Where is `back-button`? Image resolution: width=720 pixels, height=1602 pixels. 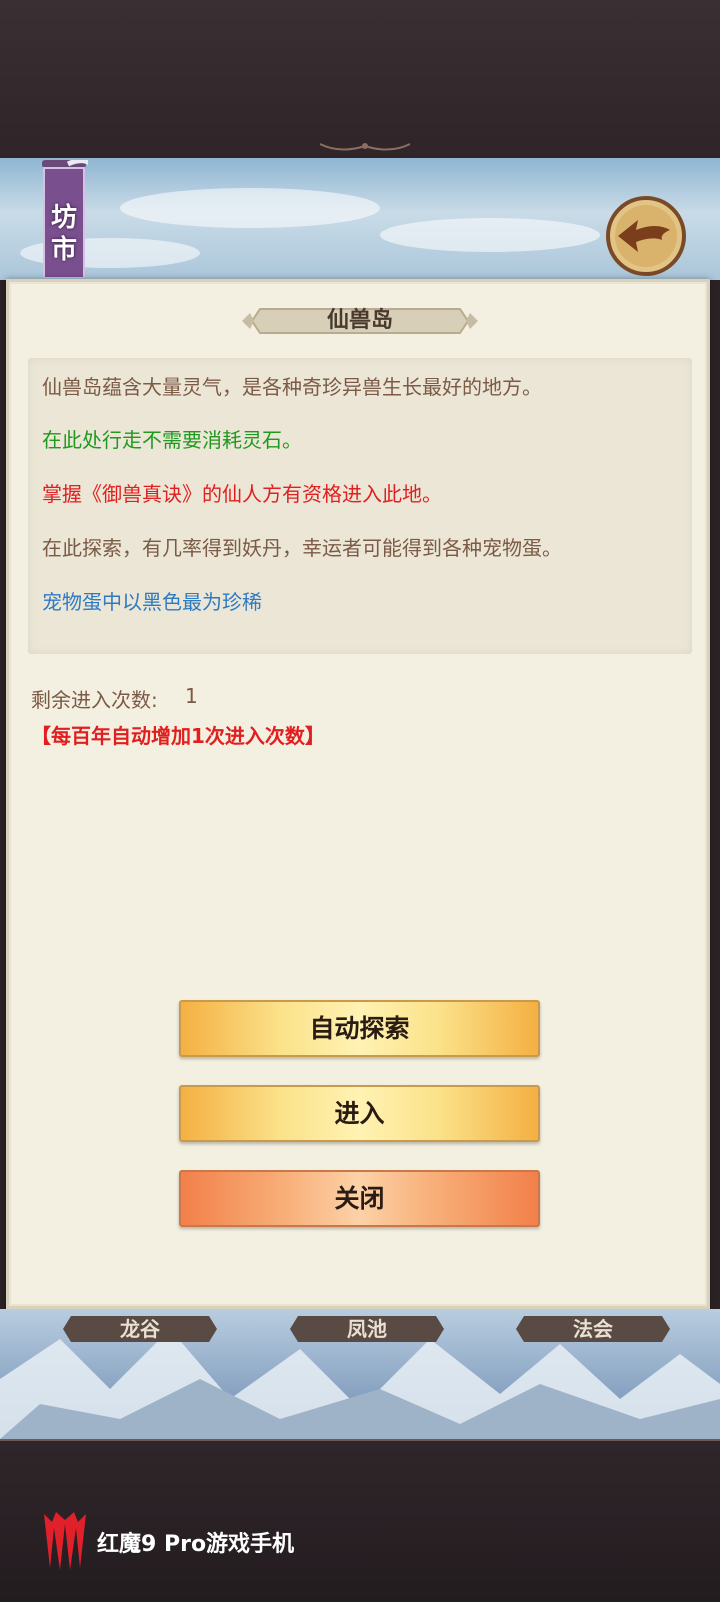 back-button is located at coordinates (646, 236).